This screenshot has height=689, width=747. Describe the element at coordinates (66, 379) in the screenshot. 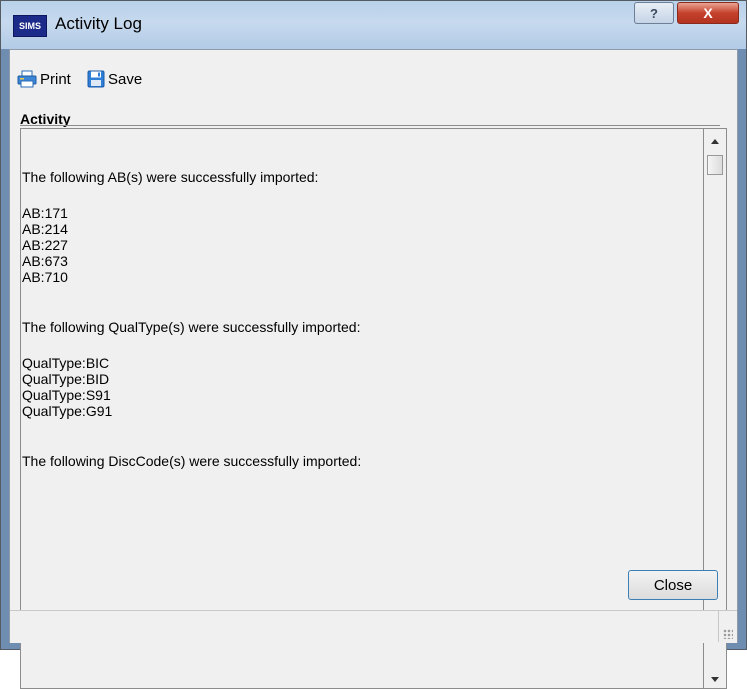

I see `log-item: QualType:BID` at that location.